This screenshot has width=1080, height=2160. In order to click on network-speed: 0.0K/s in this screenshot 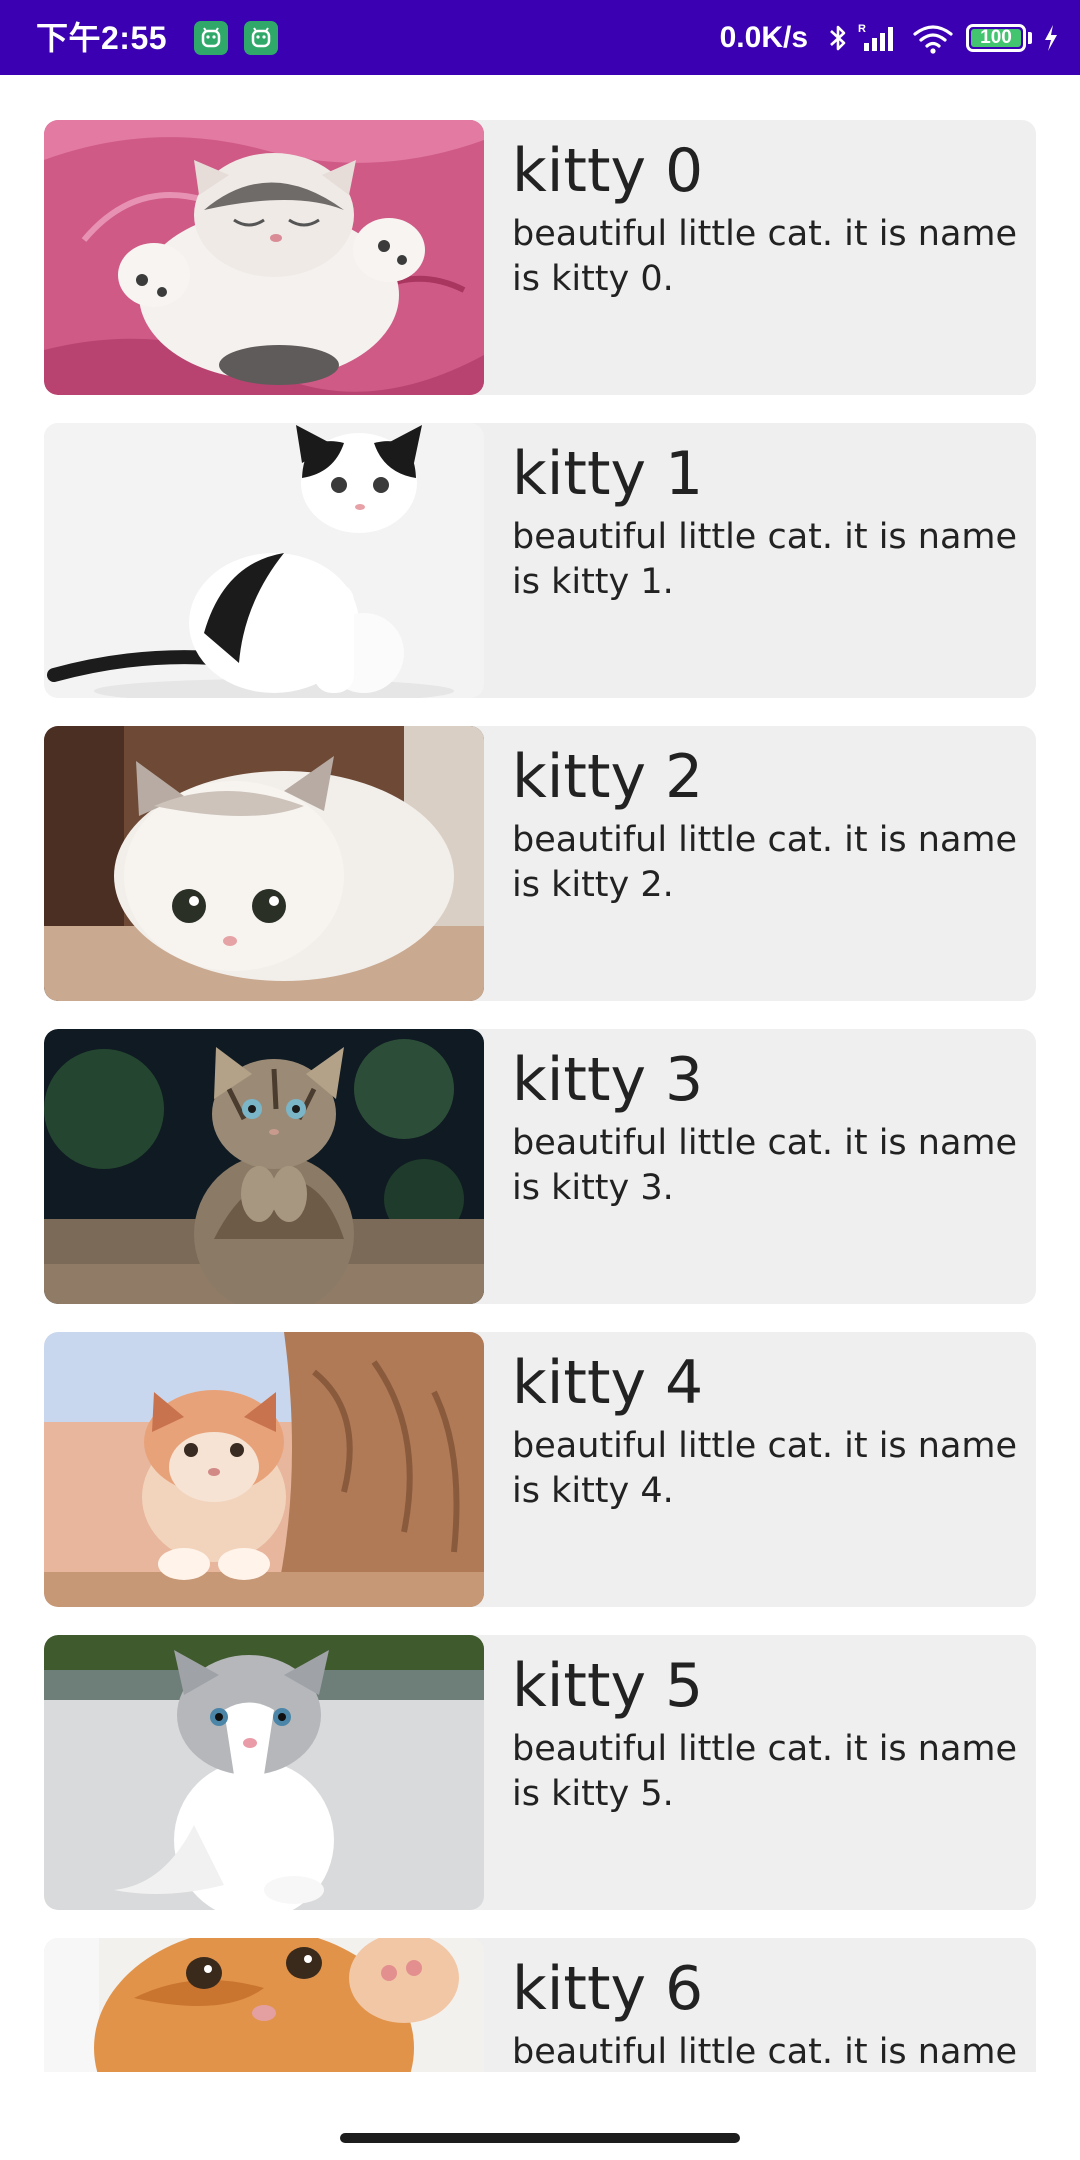, I will do `click(763, 37)`.